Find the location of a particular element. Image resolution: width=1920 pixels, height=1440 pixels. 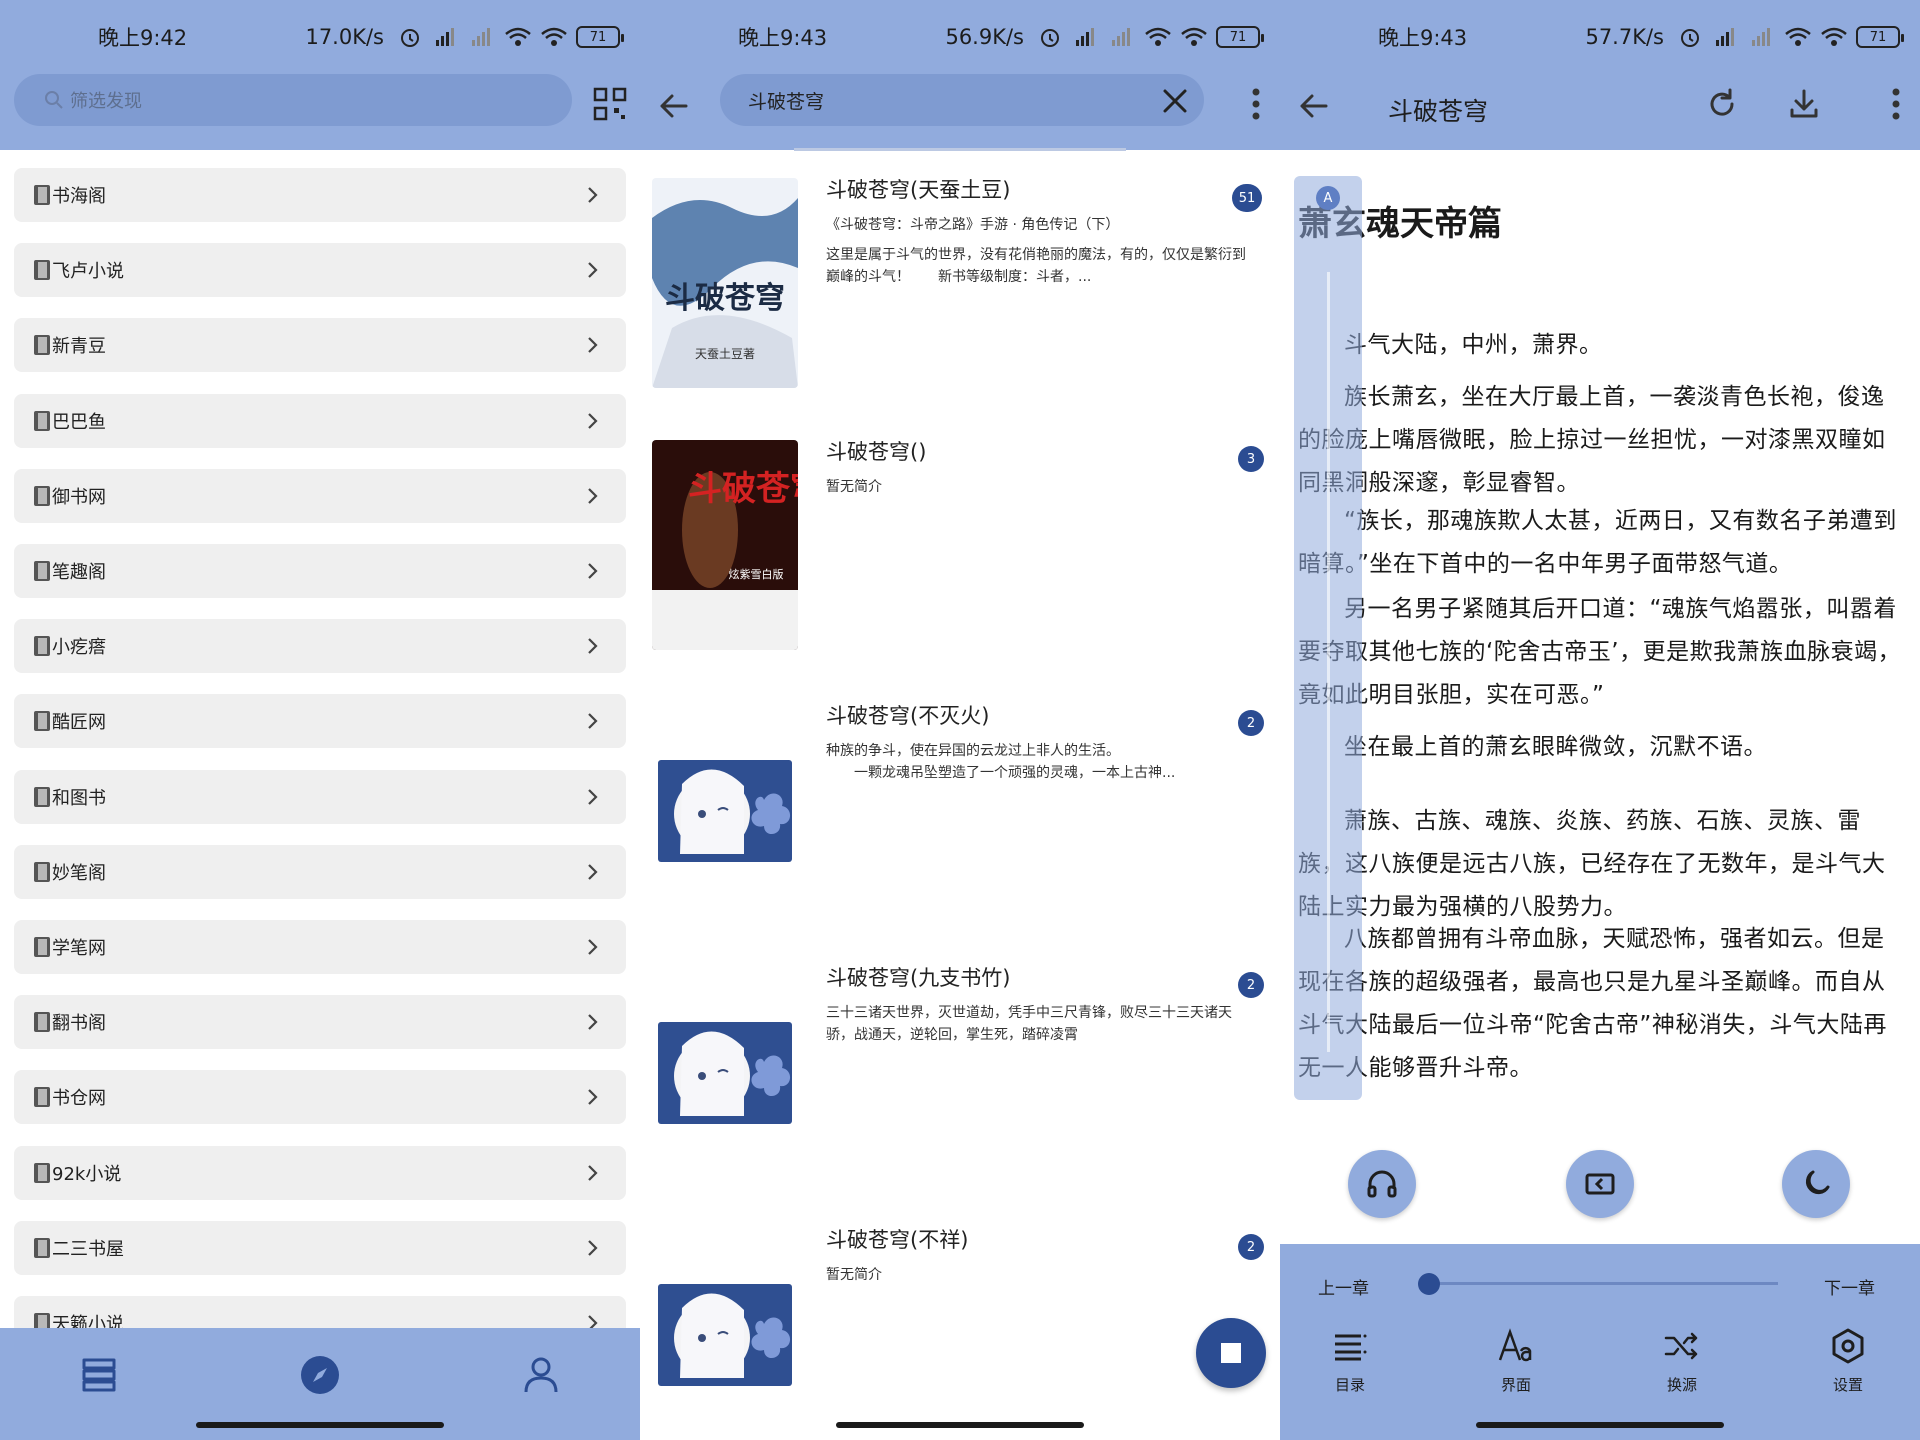

settings-button: 设置 is located at coordinates (1848, 1360).